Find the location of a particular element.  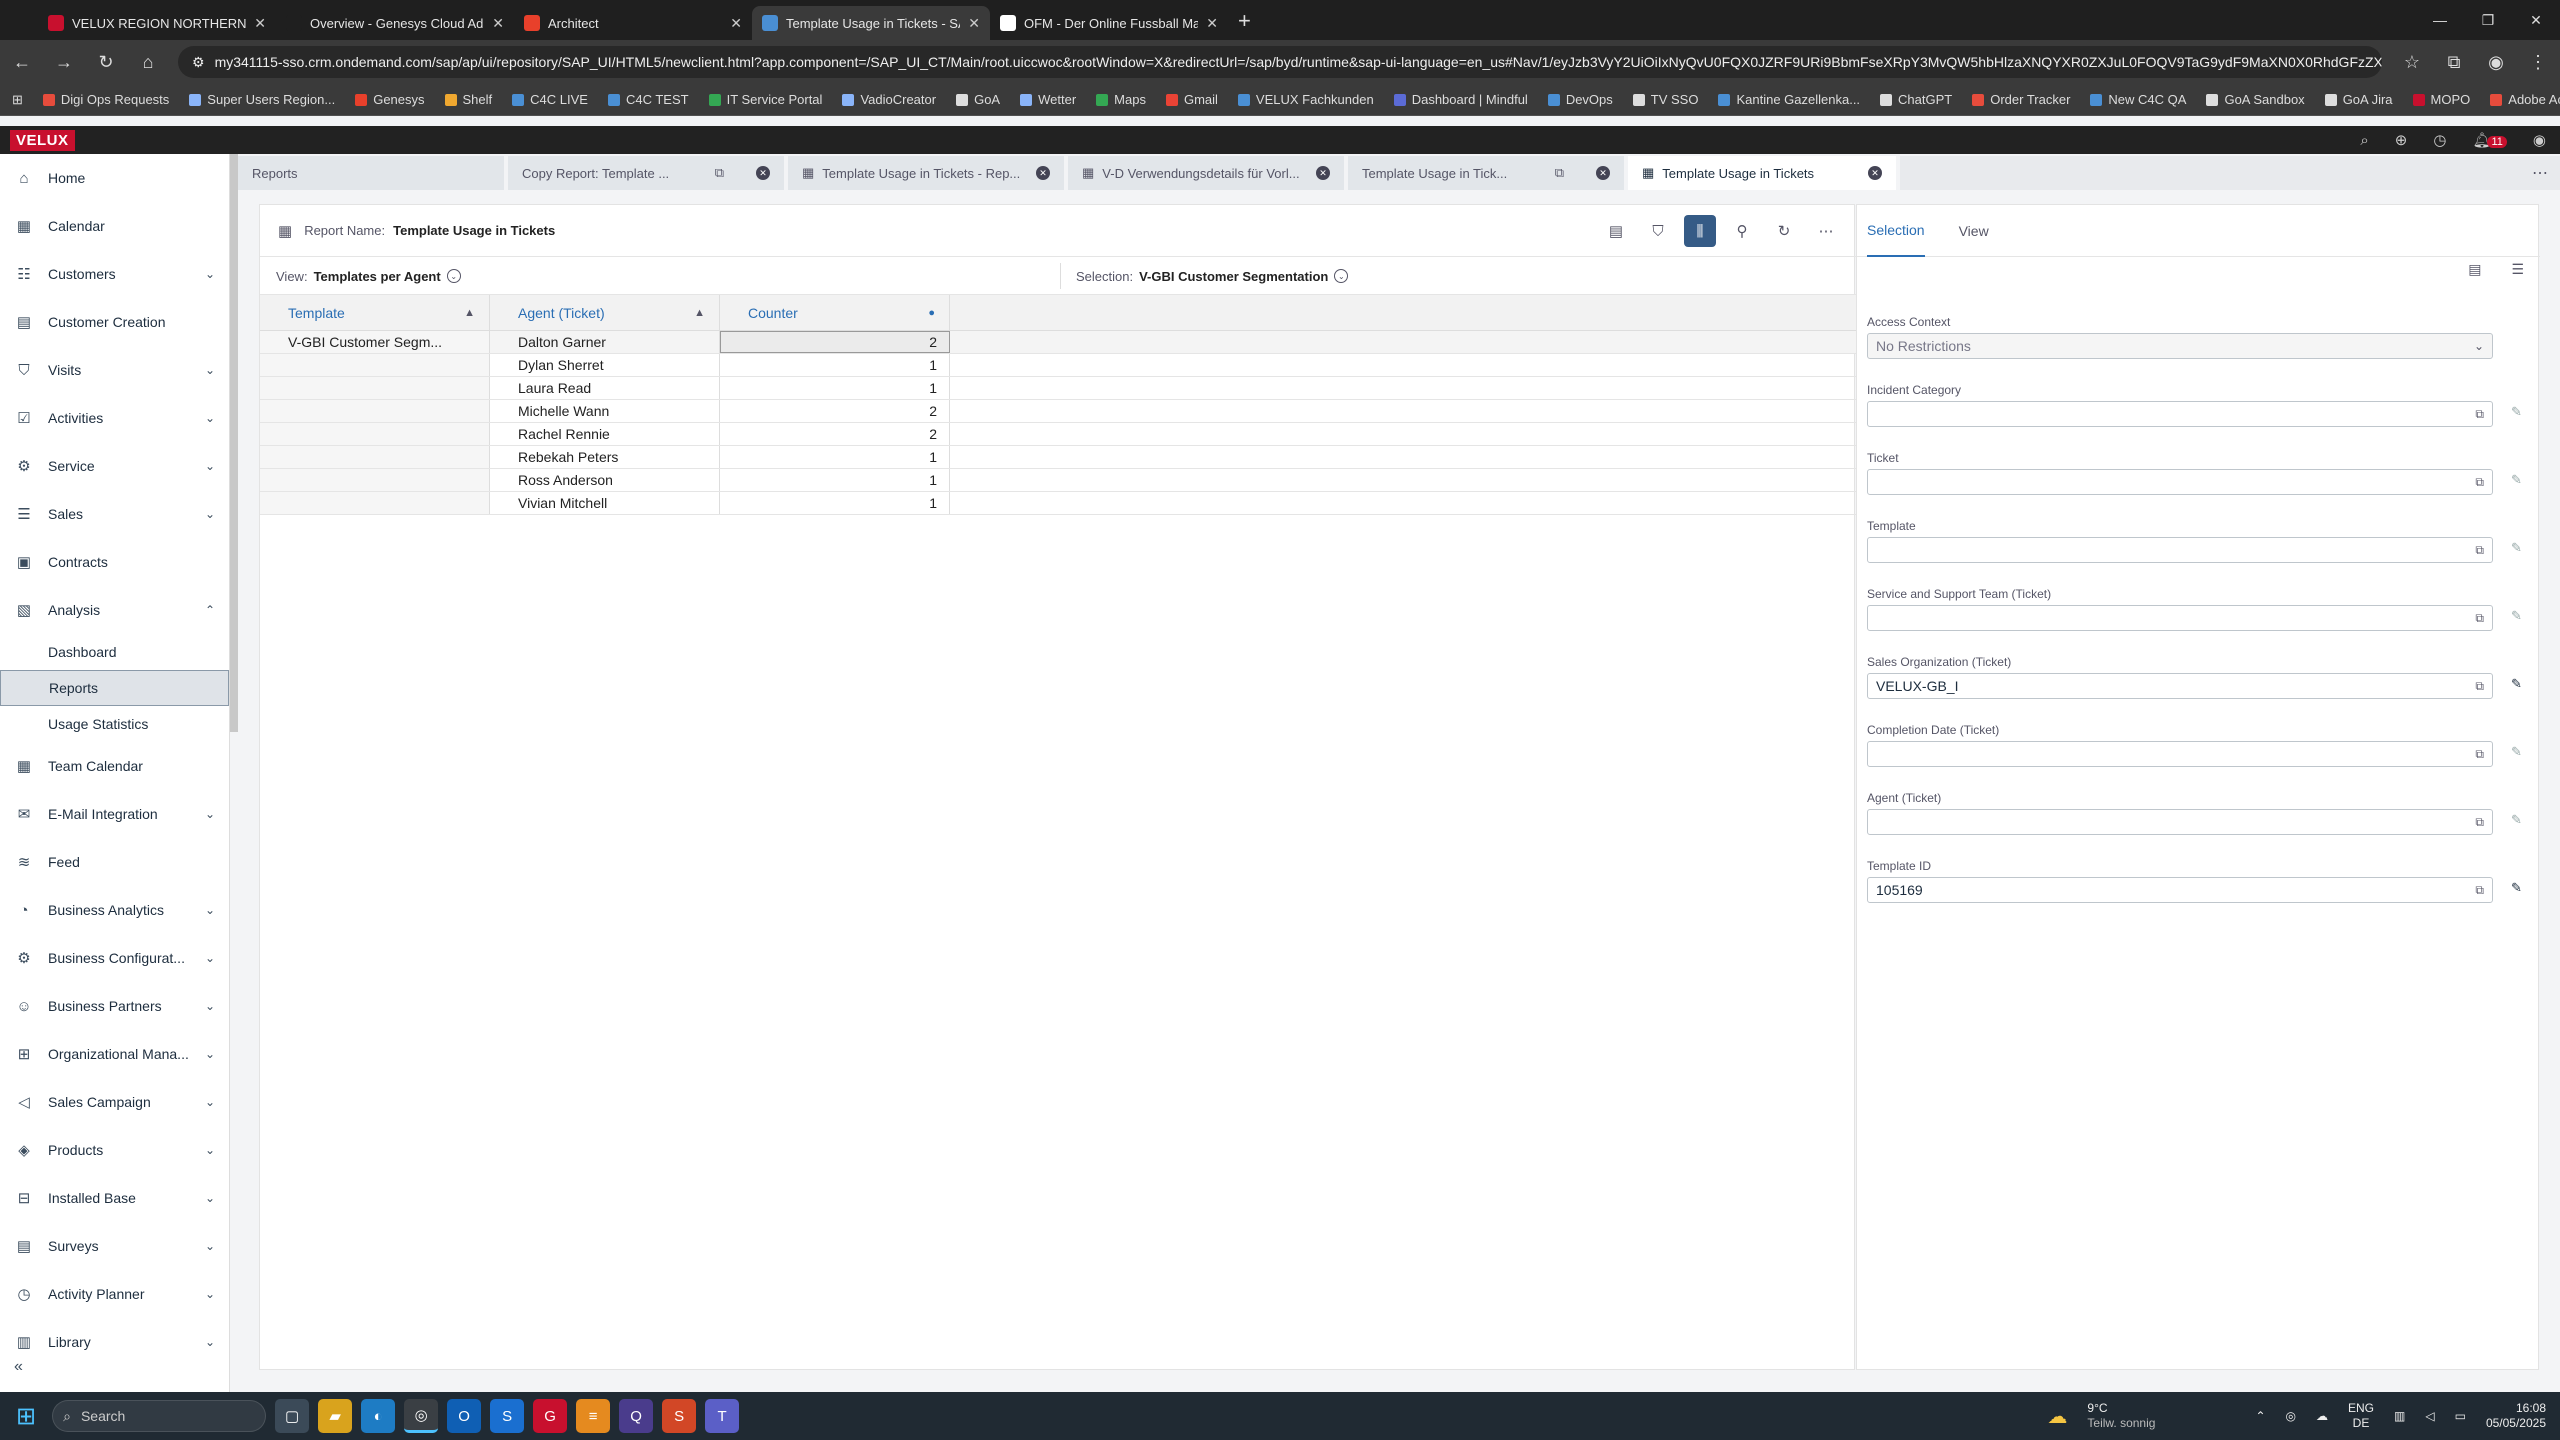

field-input: VELUX-GB_I ⧉ is located at coordinates (2180, 686).